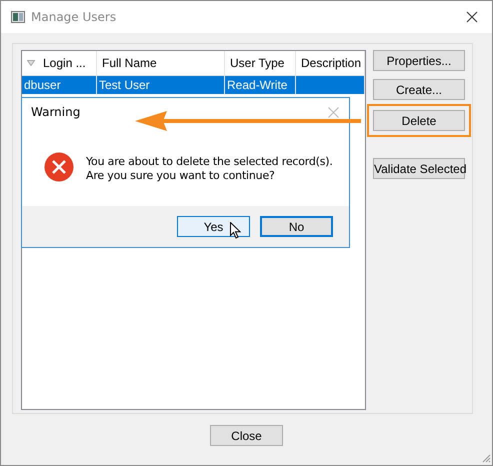 The width and height of the screenshot is (493, 466). What do you see at coordinates (59, 167) in the screenshot?
I see `error-icon` at bounding box center [59, 167].